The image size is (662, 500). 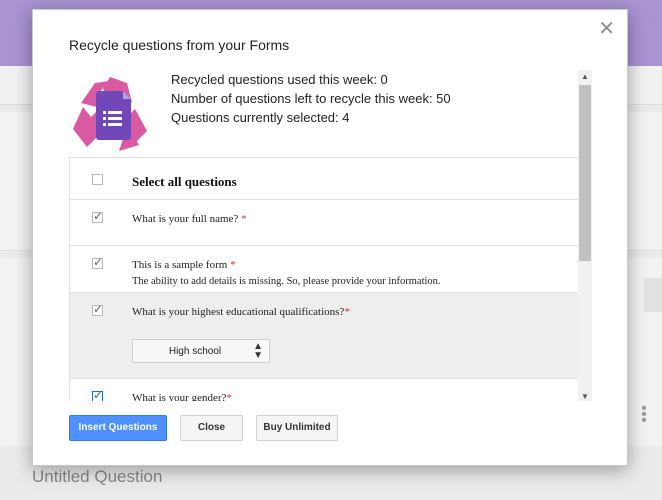 What do you see at coordinates (179, 45) in the screenshot?
I see `dialog-title: Recycle questions from your Forms` at bounding box center [179, 45].